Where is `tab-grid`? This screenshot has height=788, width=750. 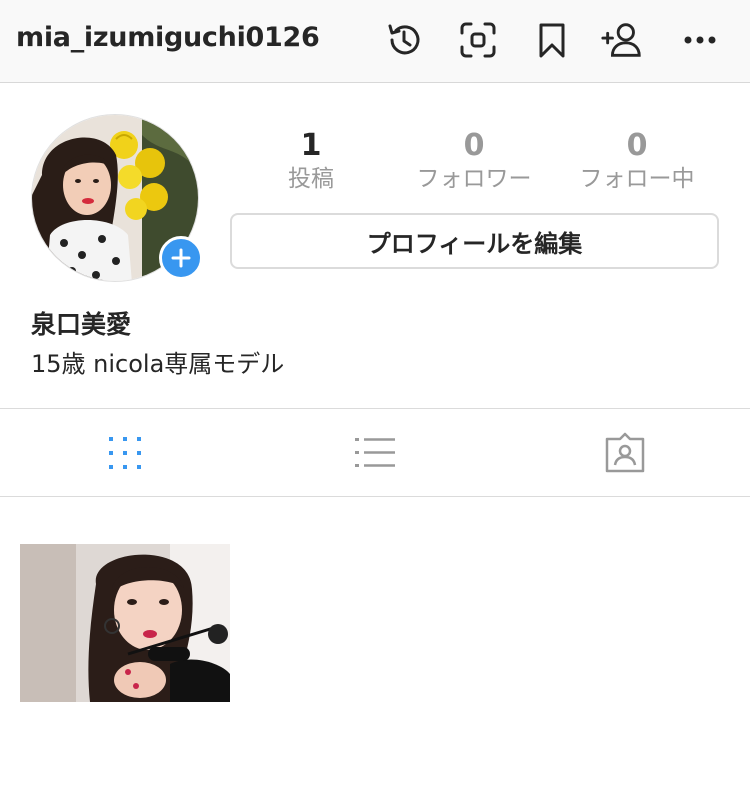
tab-grid is located at coordinates (125, 452).